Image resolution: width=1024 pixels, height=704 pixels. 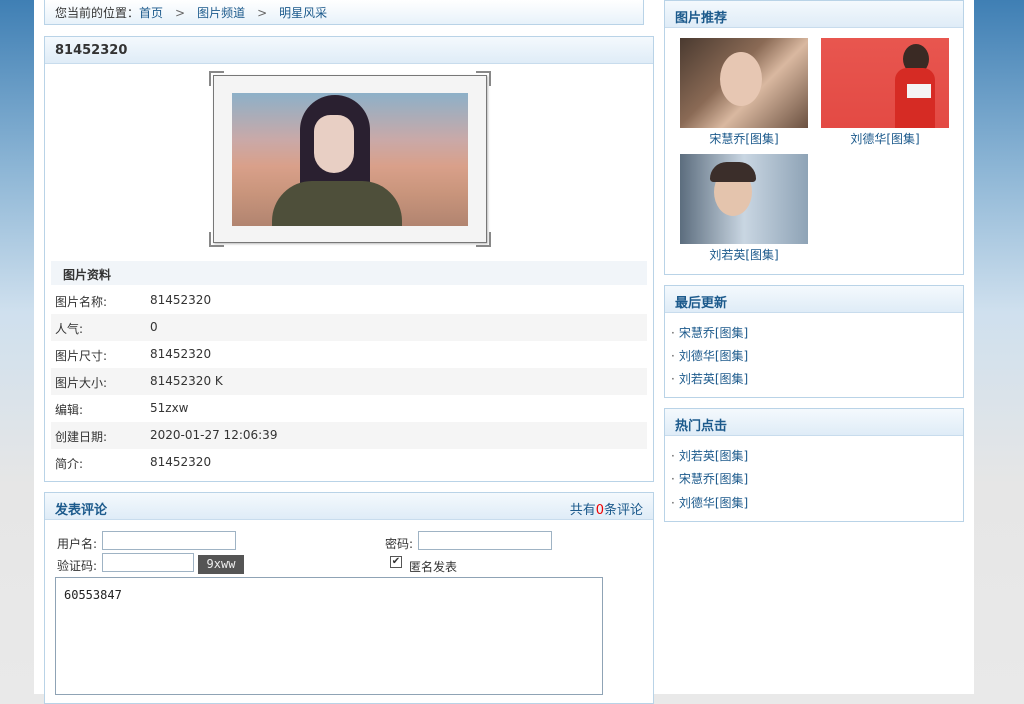 What do you see at coordinates (433, 567) in the screenshot?
I see `anonymous-label: 匿名发表` at bounding box center [433, 567].